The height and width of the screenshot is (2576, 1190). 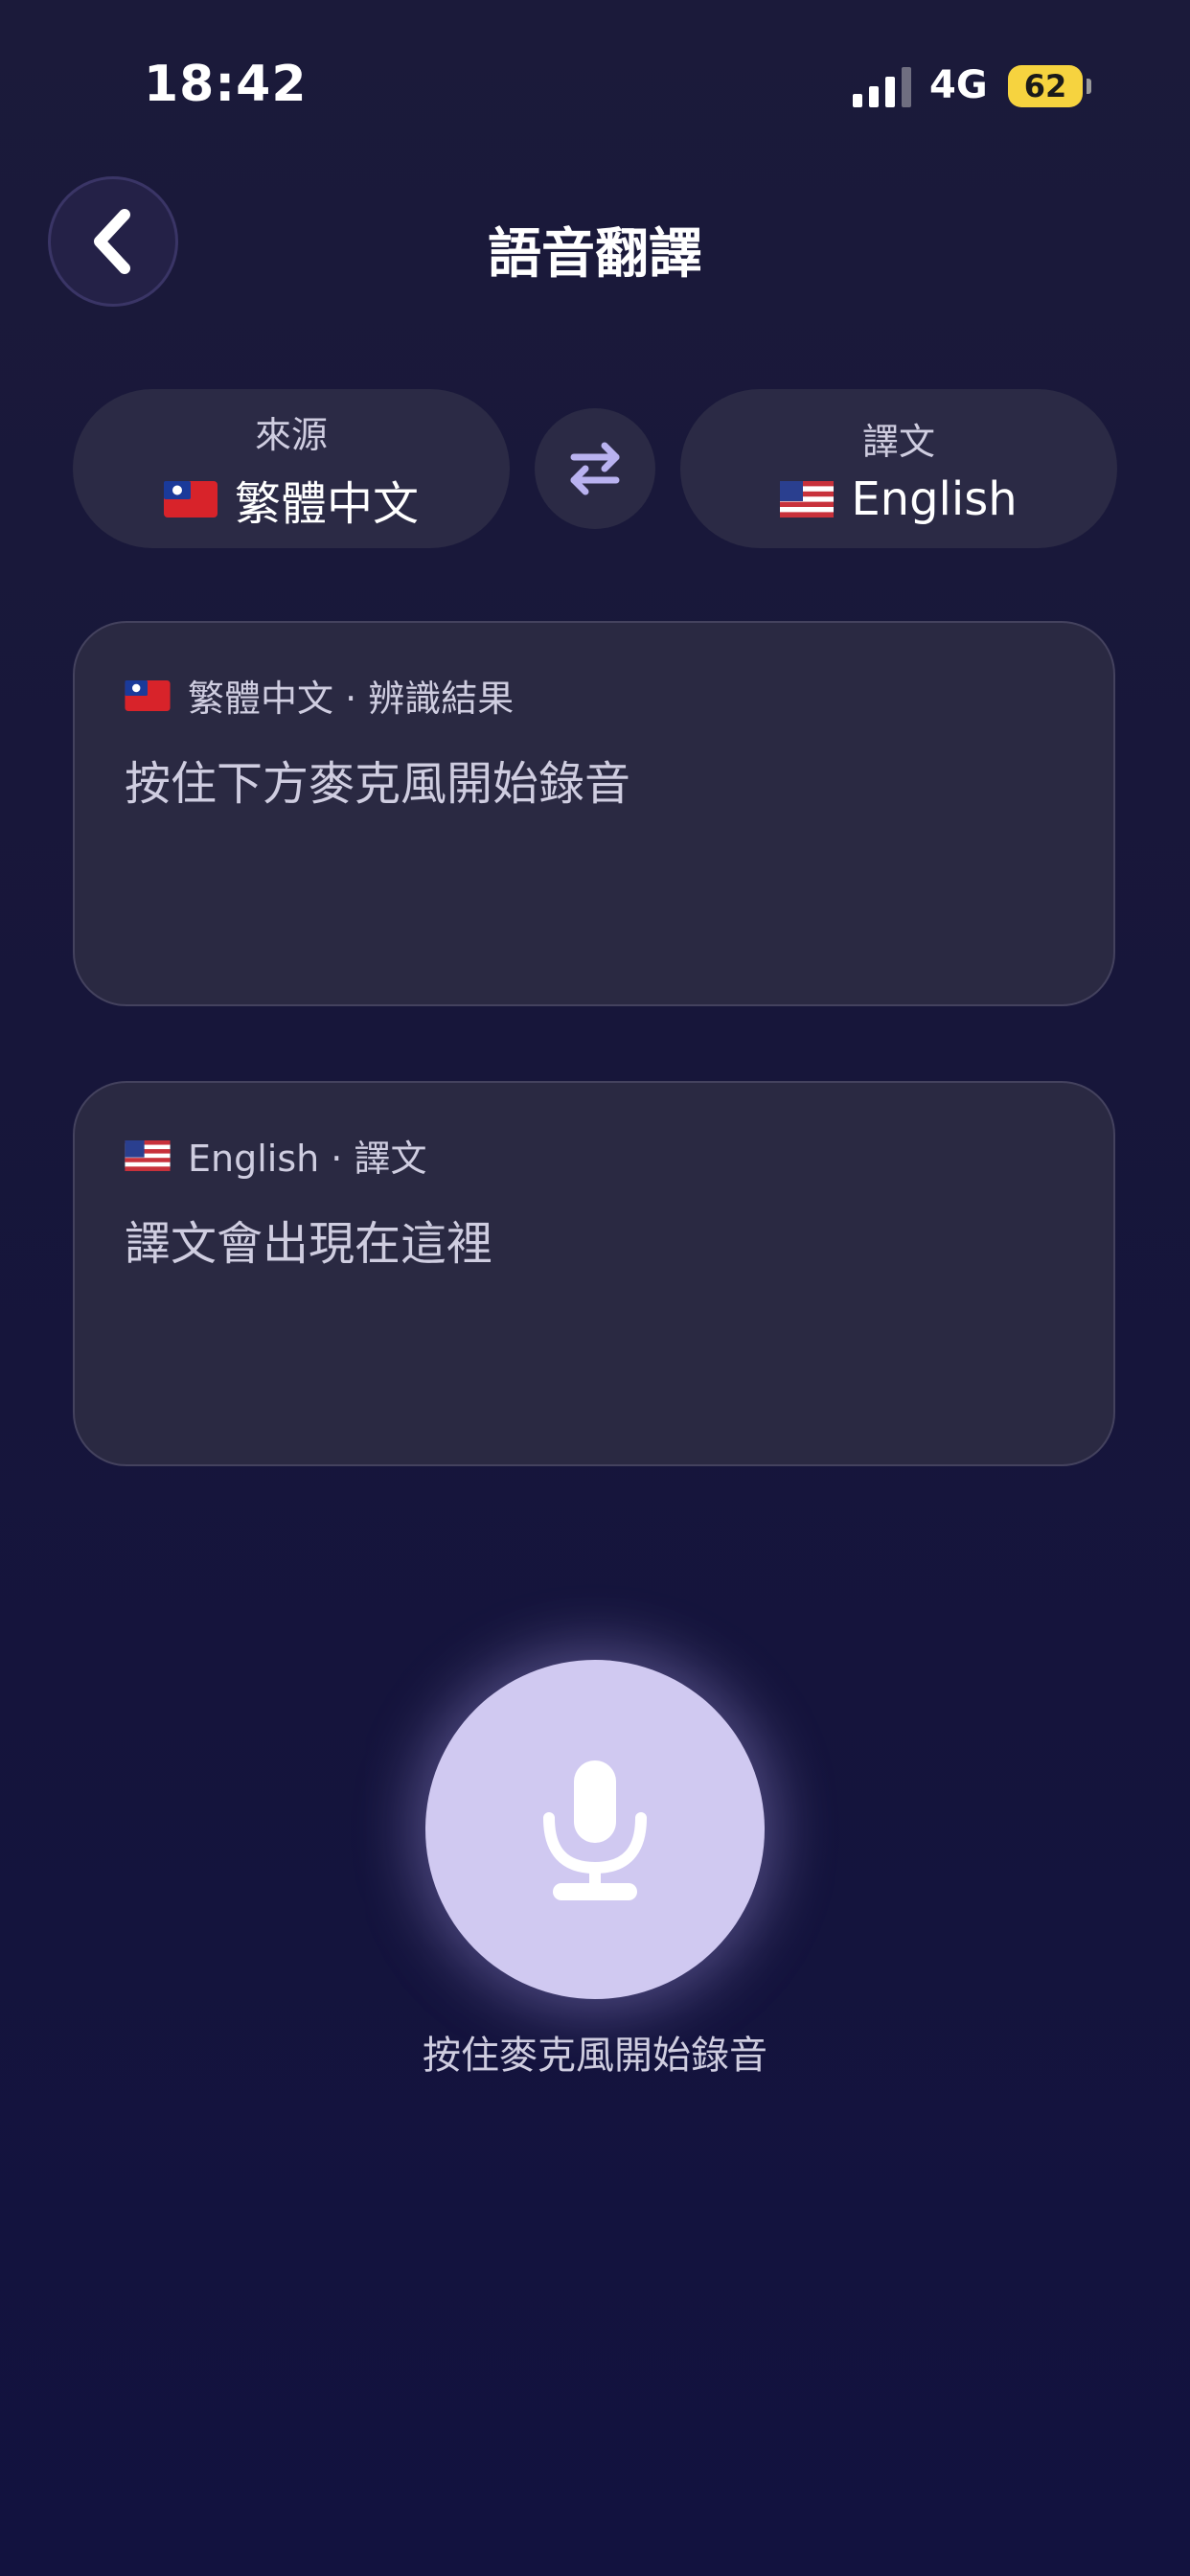 I want to click on mic-hint-text: 按住麥克風開始錄音, so click(x=595, y=2056).